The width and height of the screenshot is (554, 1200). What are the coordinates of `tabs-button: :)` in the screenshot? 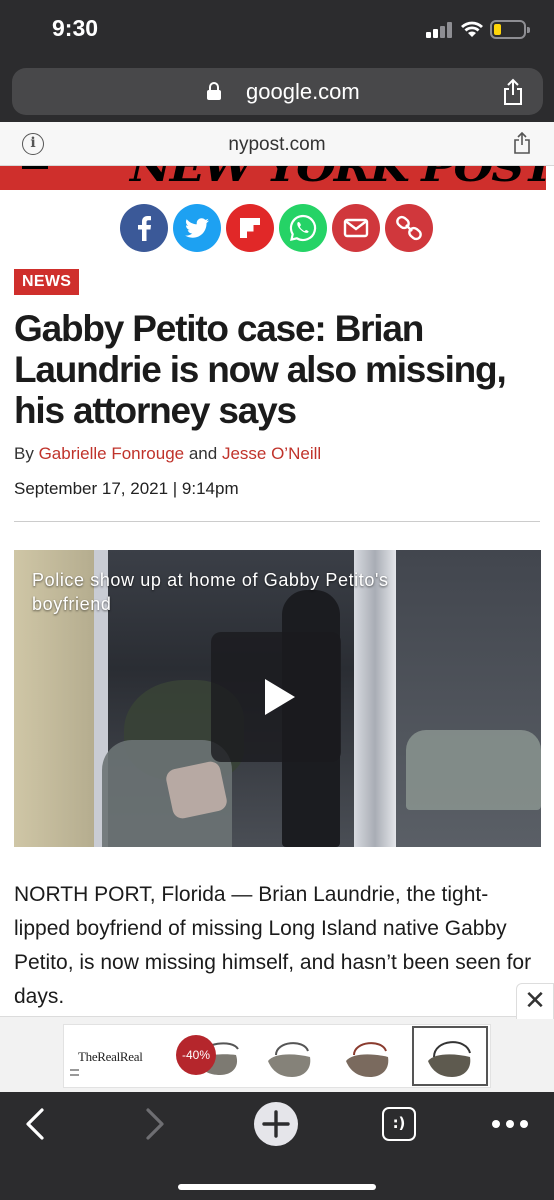 It's located at (399, 1124).